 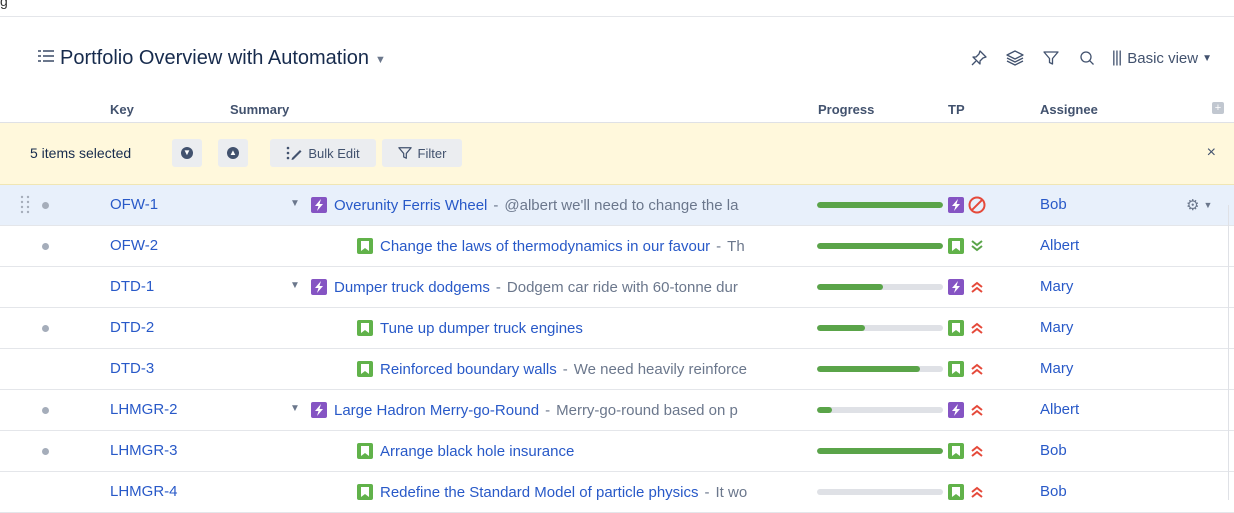 What do you see at coordinates (731, 492) in the screenshot?
I see `issue-description: It wo` at bounding box center [731, 492].